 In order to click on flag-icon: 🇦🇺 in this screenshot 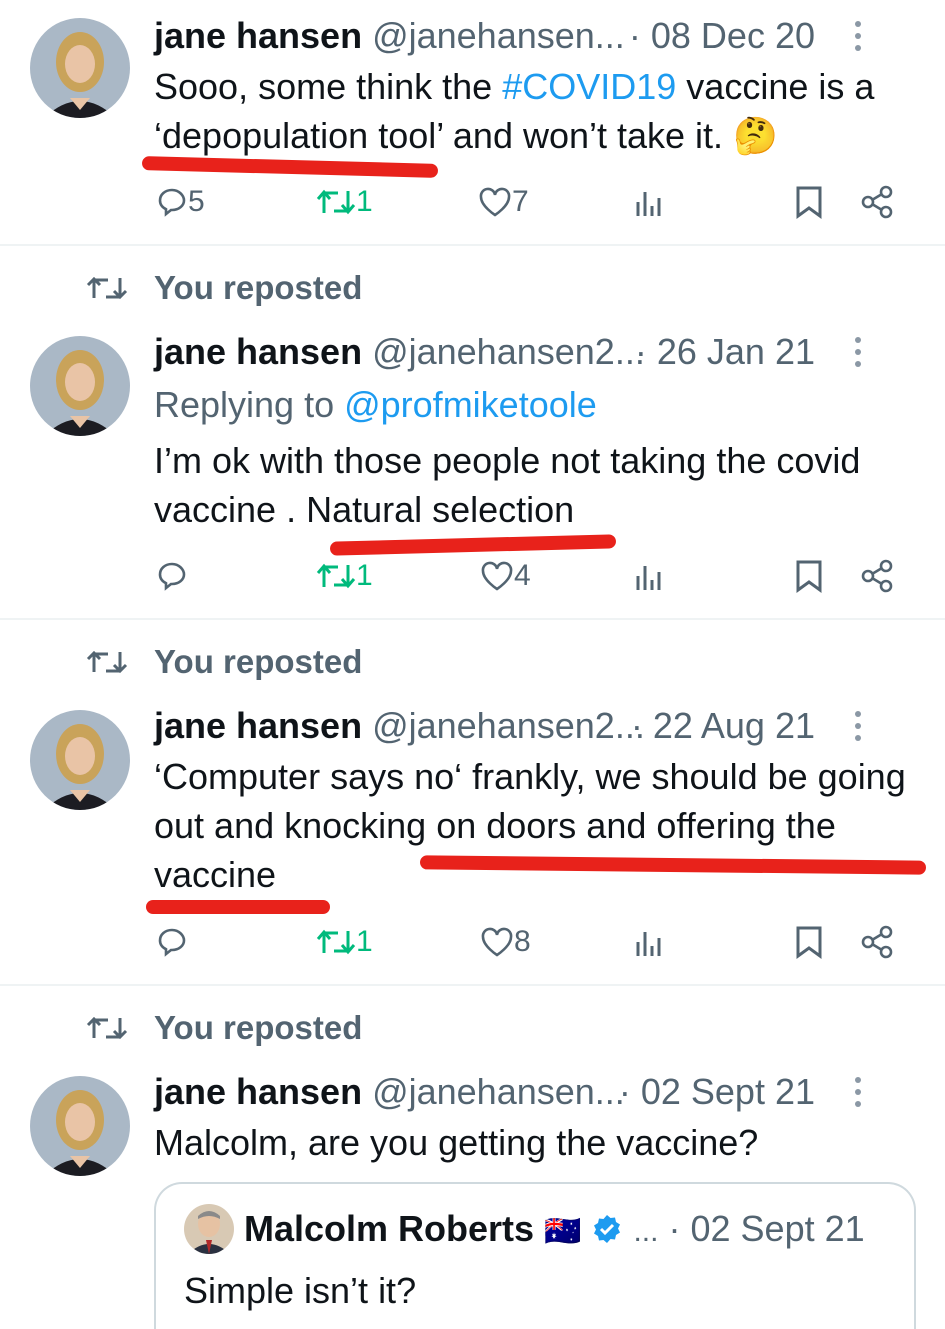, I will do `click(563, 1231)`.